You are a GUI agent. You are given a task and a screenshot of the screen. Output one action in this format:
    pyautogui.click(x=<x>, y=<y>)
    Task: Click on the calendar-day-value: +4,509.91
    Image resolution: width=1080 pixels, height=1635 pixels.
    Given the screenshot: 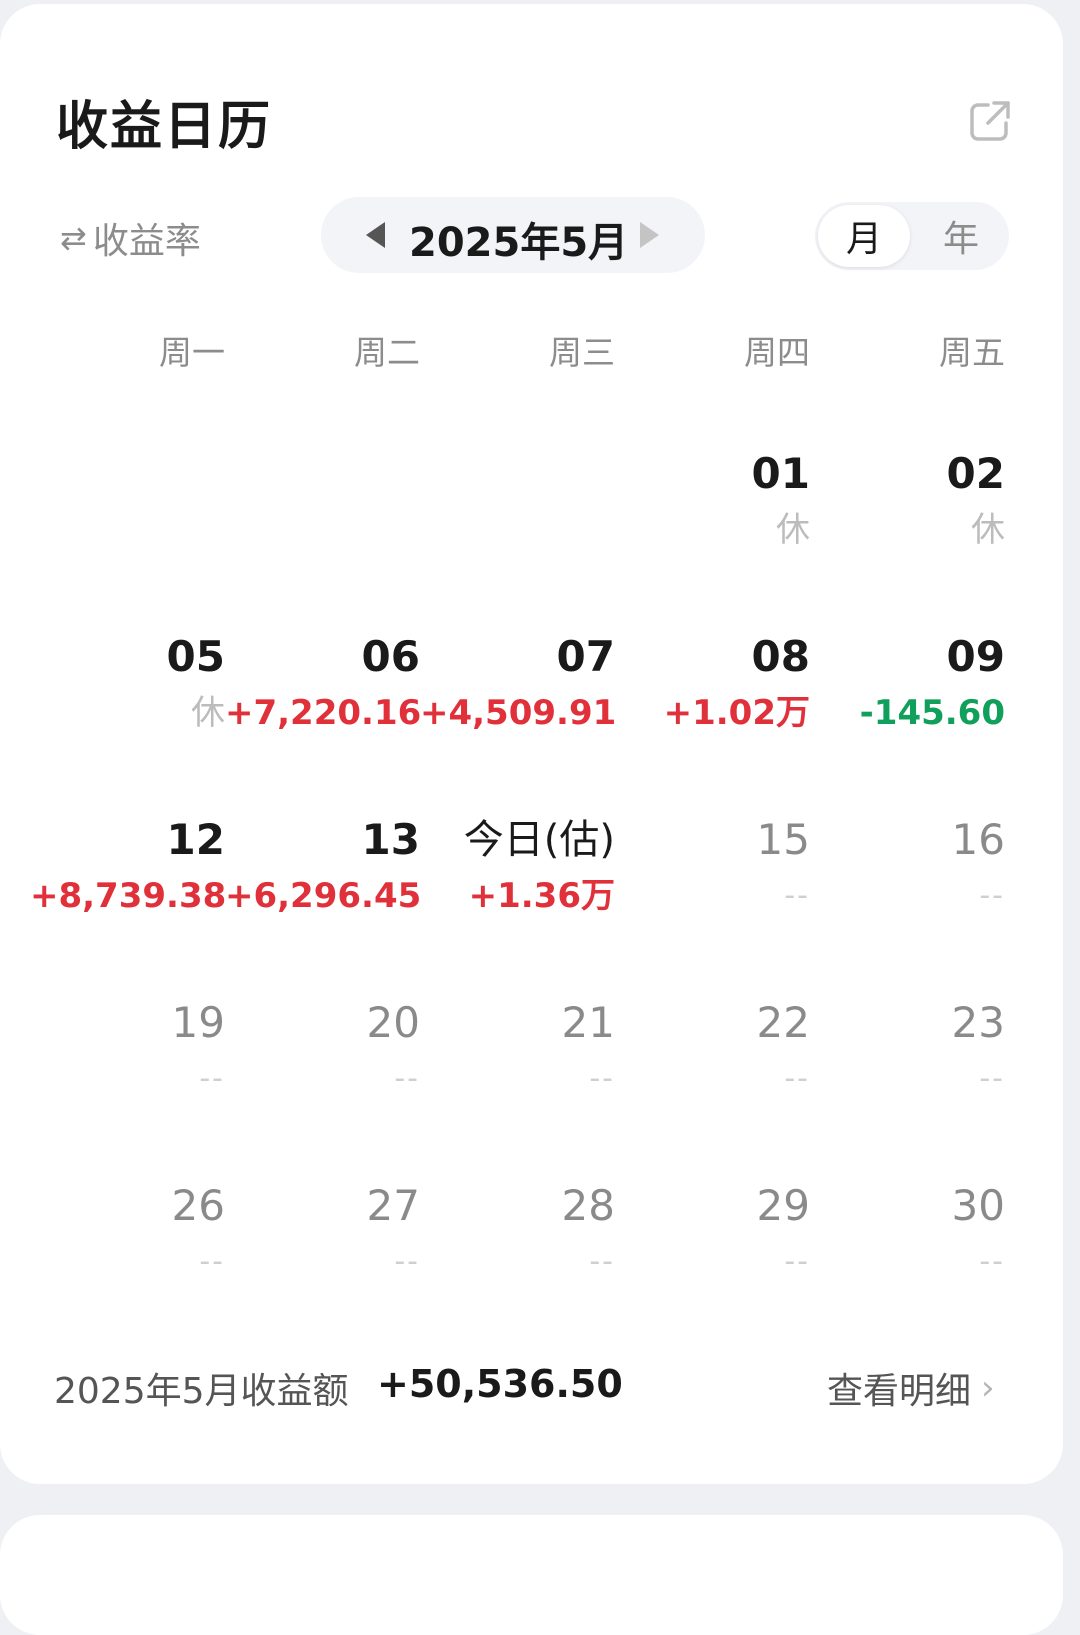 What is the action you would take?
    pyautogui.click(x=518, y=713)
    